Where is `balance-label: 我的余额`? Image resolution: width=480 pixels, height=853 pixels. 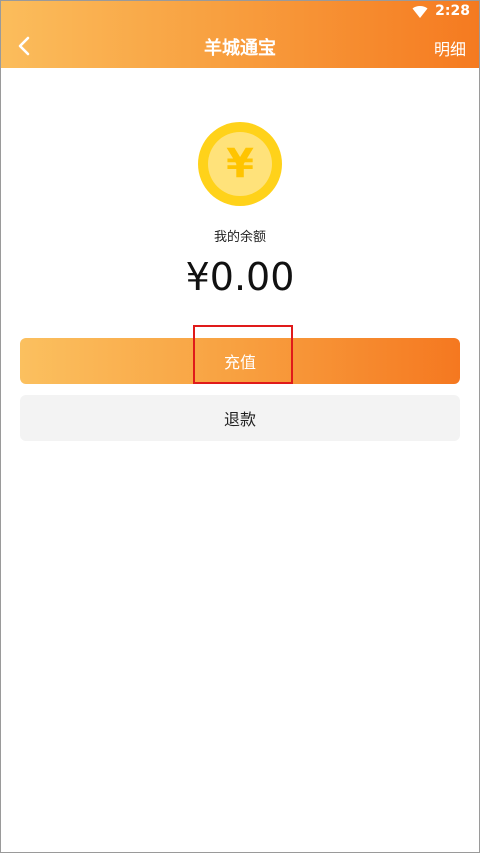 balance-label: 我的余额 is located at coordinates (239, 237).